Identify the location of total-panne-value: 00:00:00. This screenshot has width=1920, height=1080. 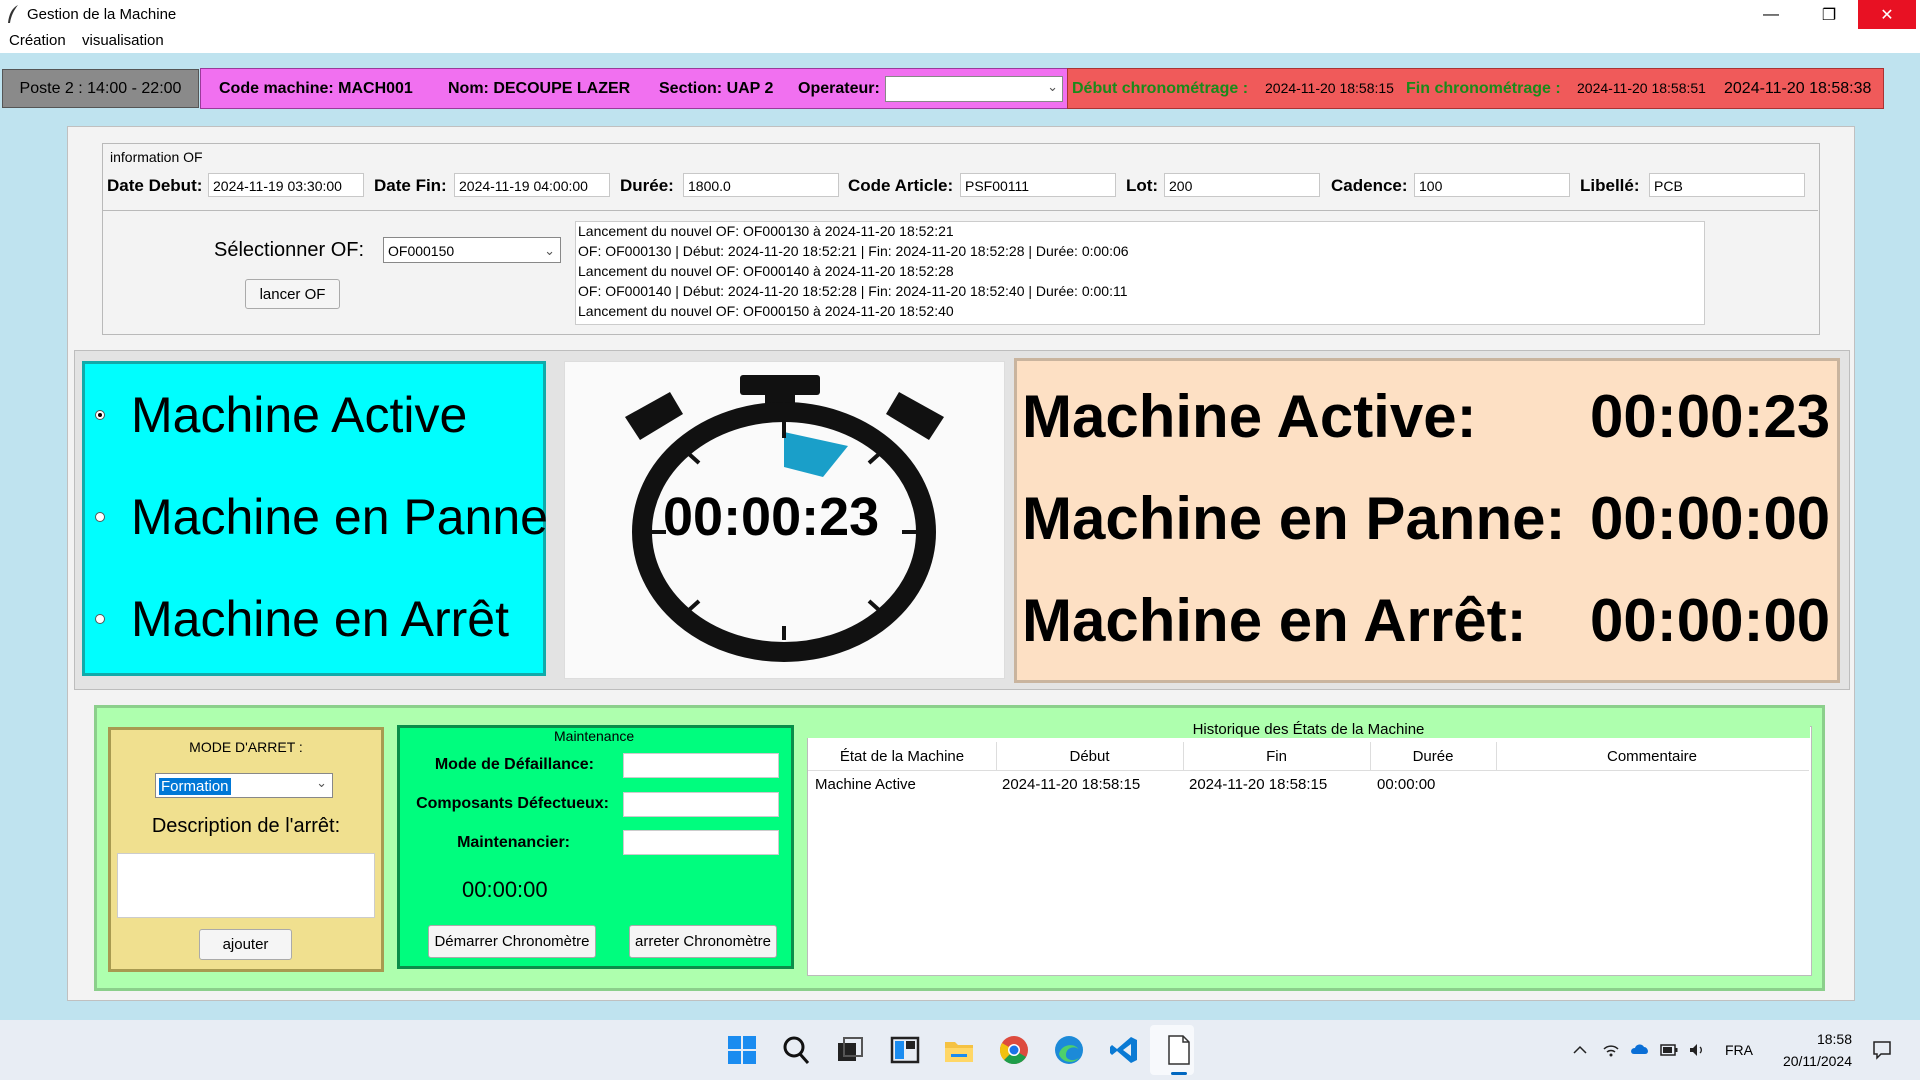
(1710, 518).